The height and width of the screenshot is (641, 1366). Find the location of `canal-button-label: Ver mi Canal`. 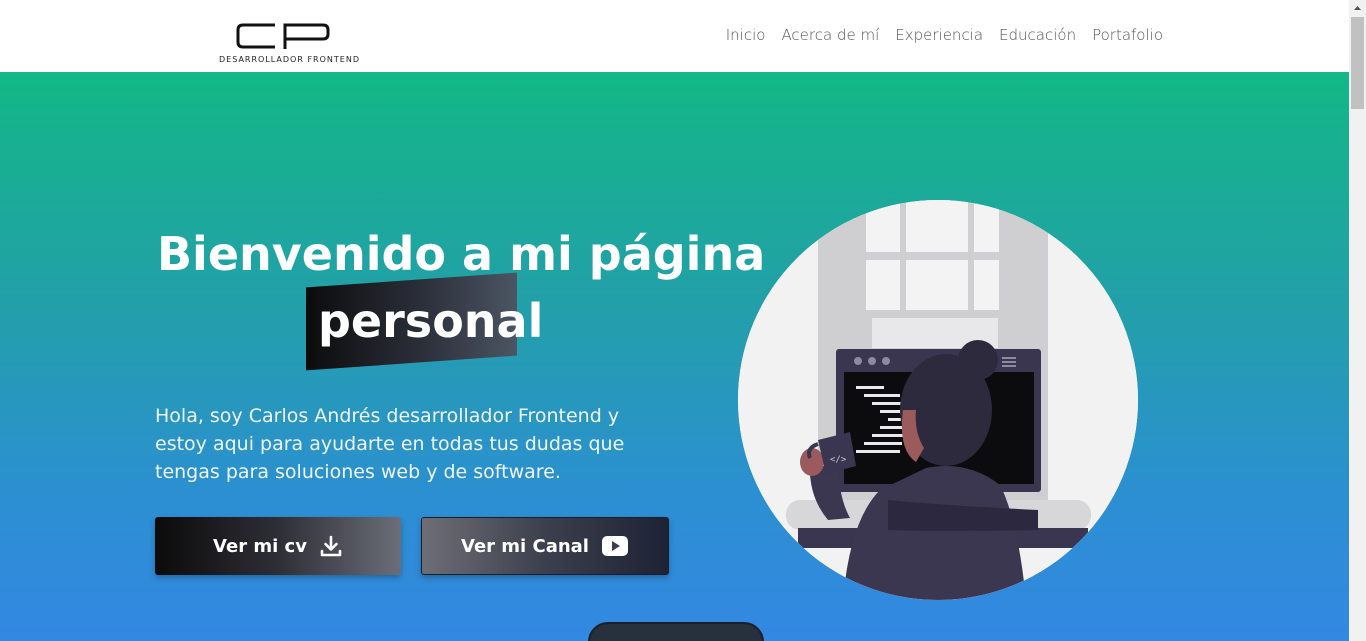

canal-button-label: Ver mi Canal is located at coordinates (525, 546).